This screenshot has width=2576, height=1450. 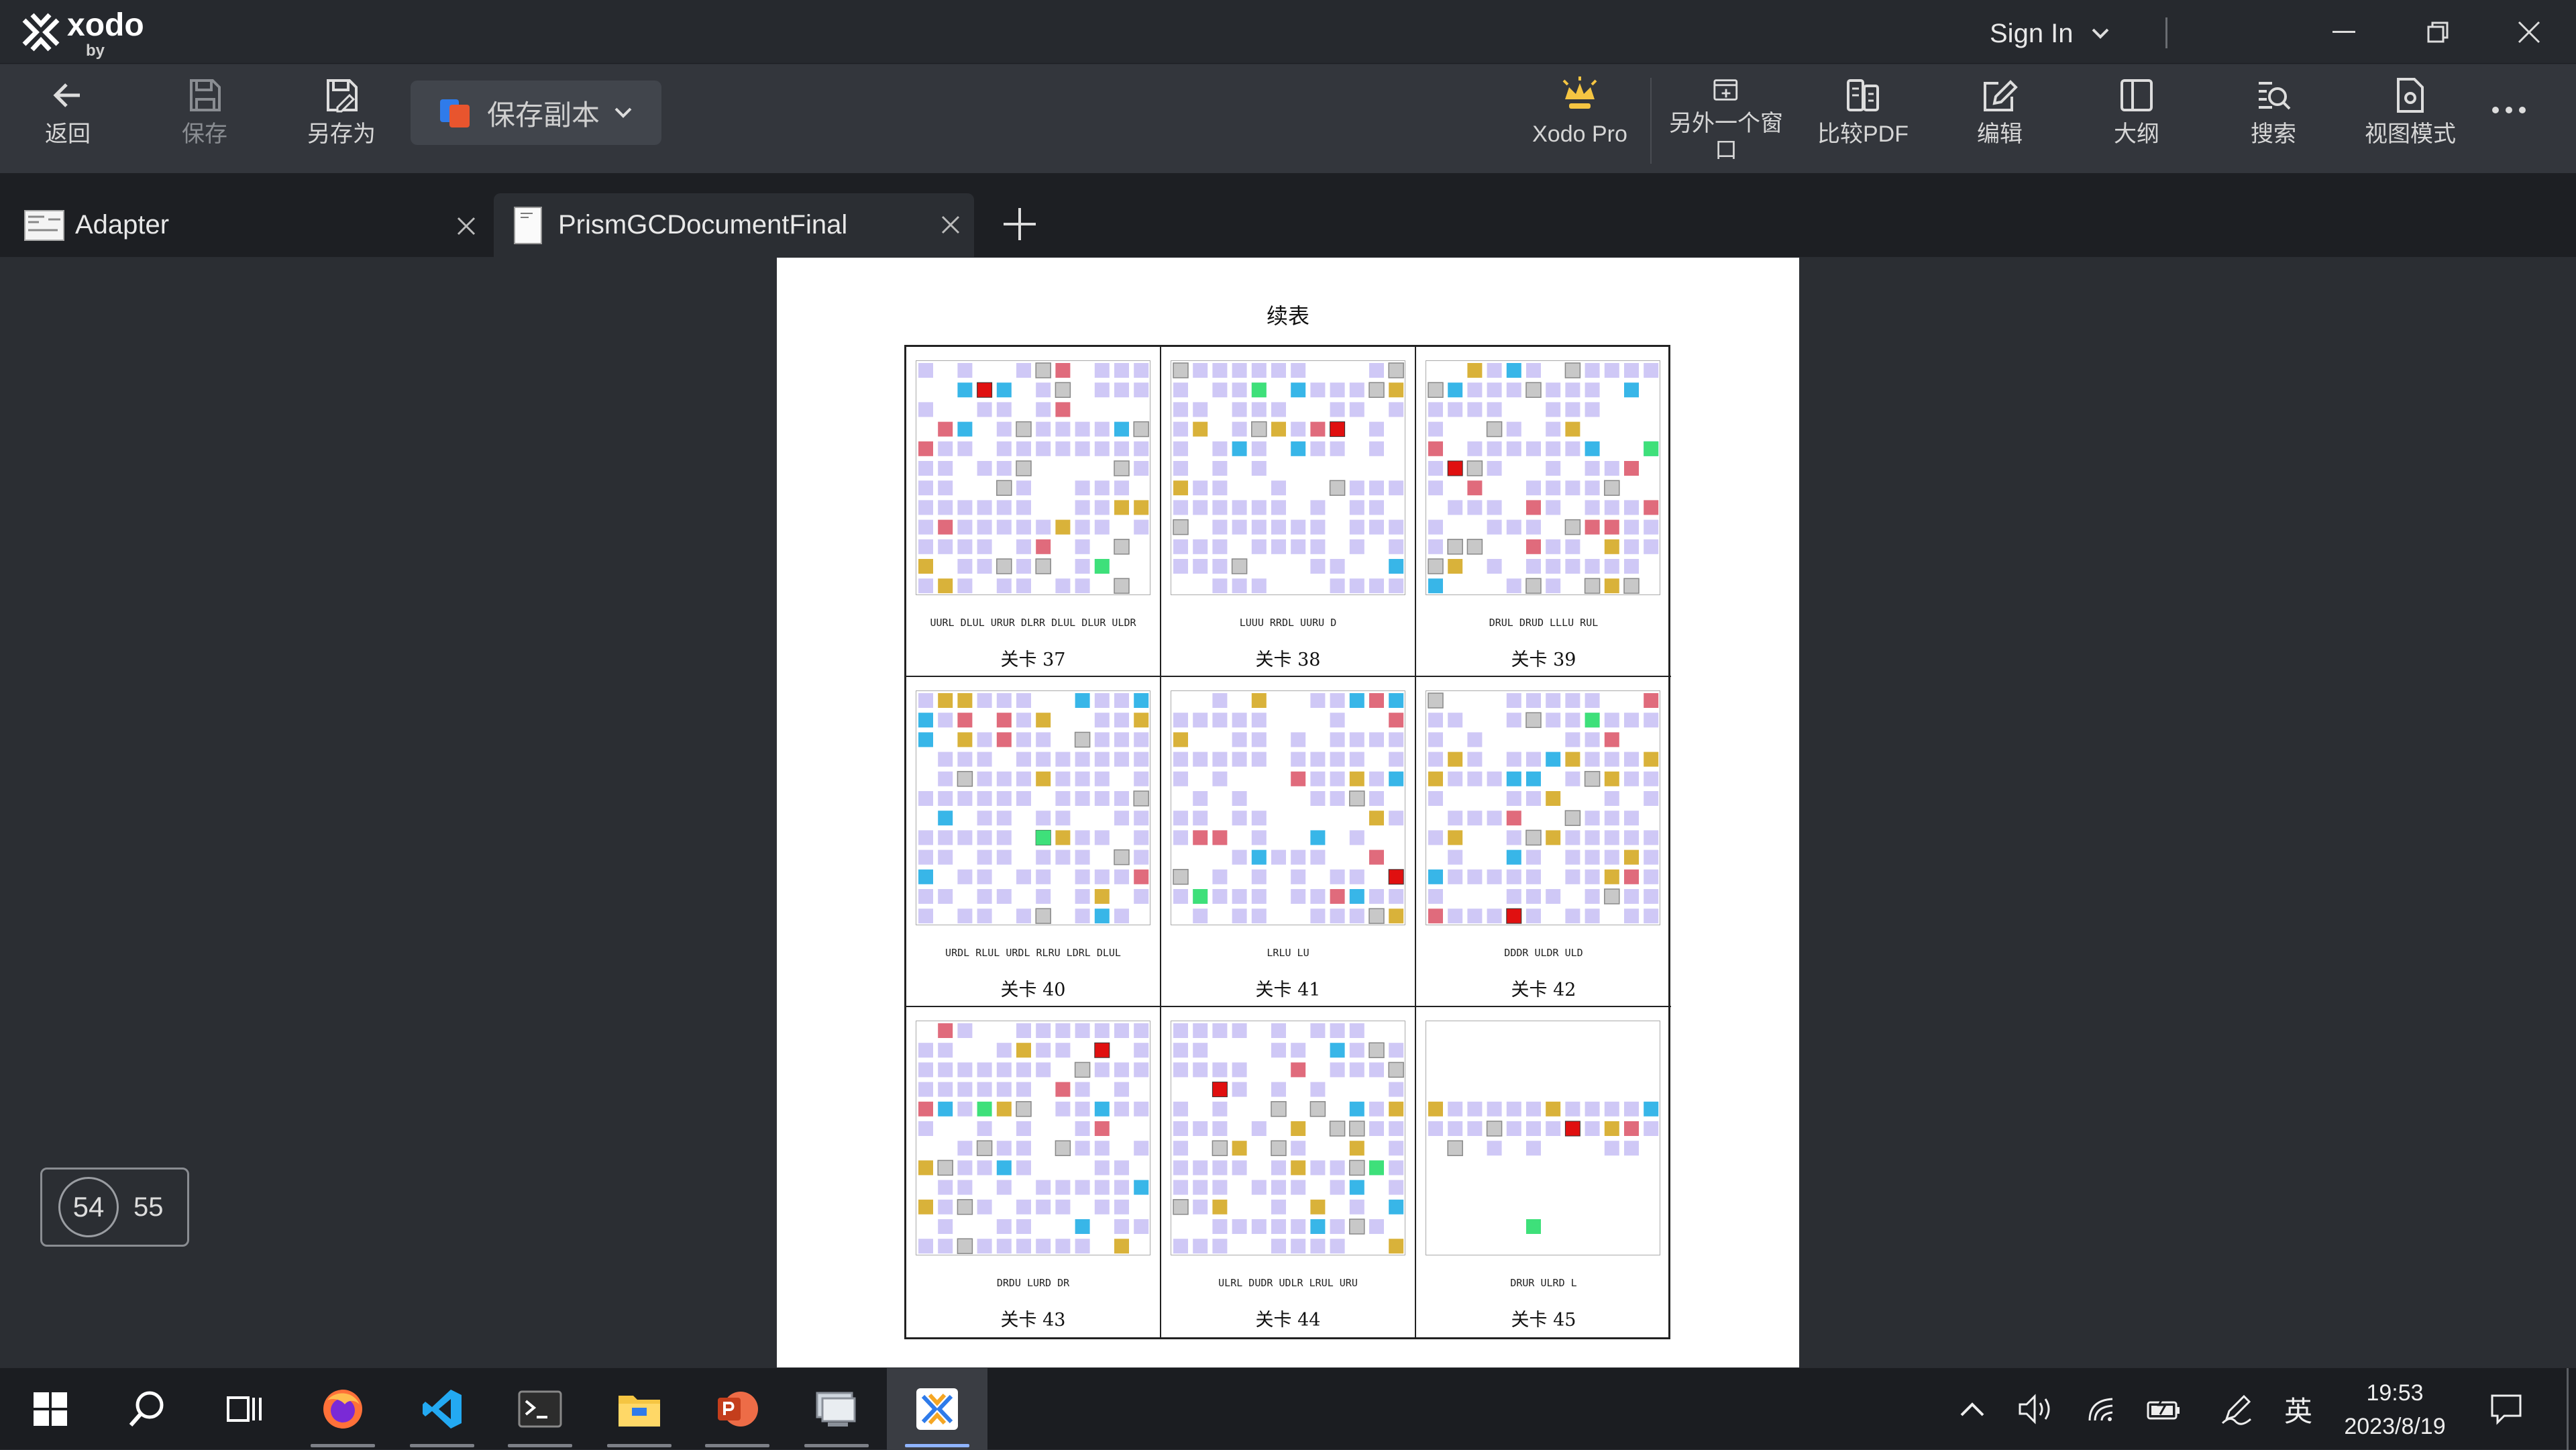 I want to click on new-window-button: 另外一个窗口, so click(x=1726, y=120).